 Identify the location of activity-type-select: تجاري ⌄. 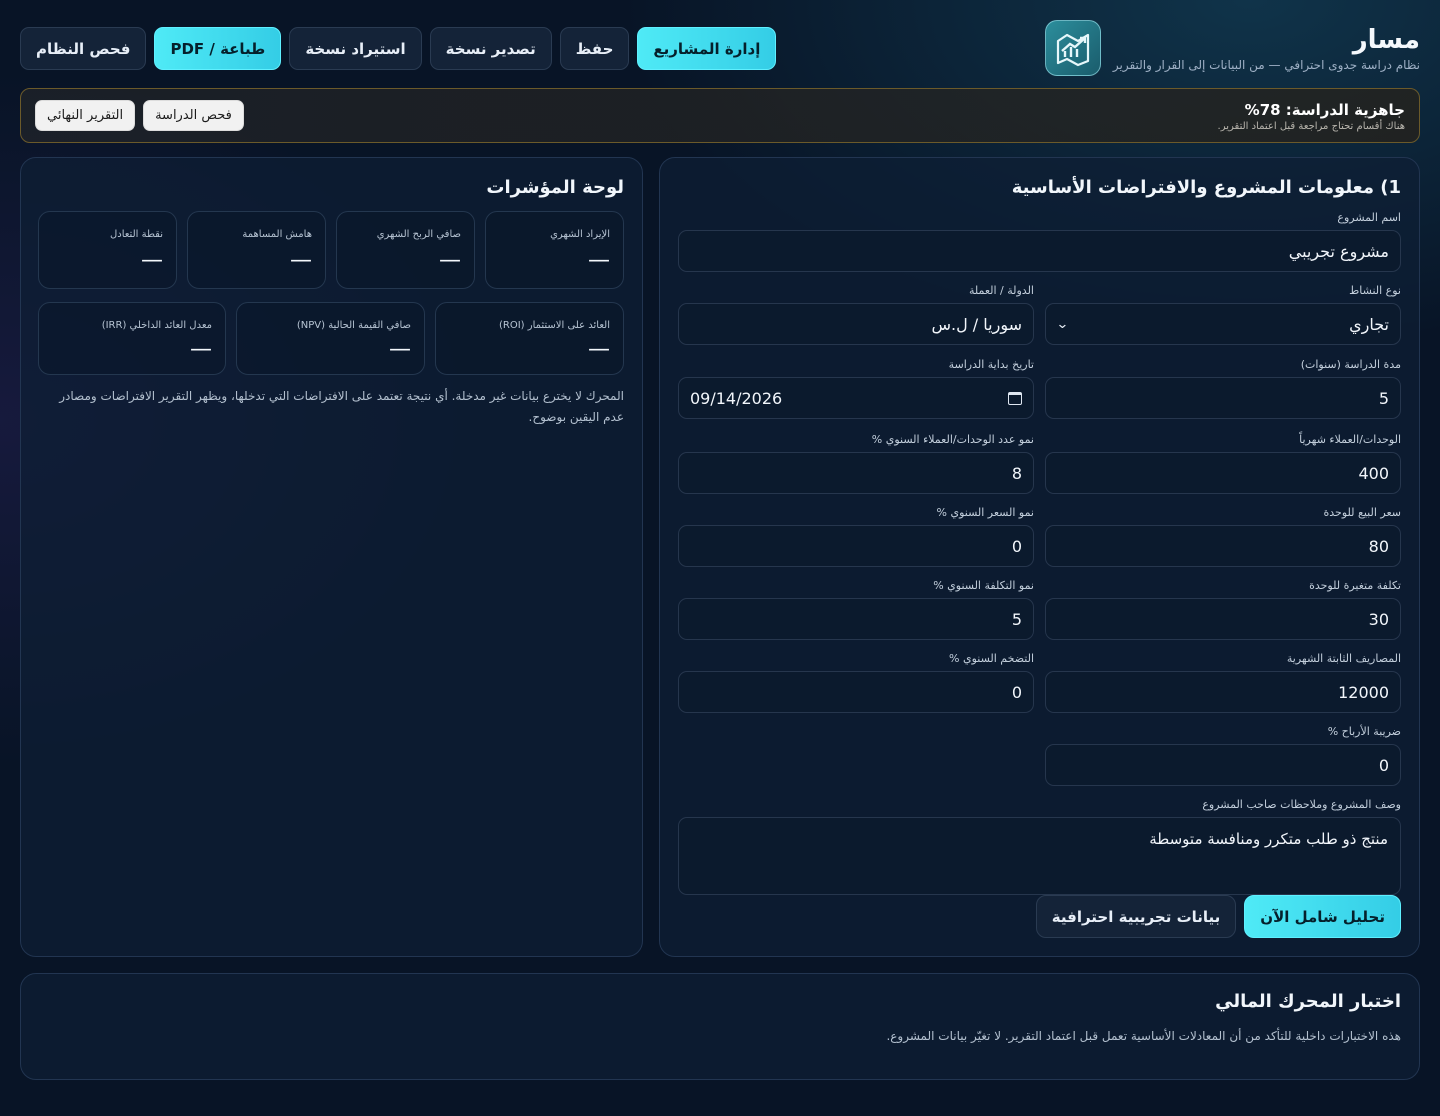
(1223, 324).